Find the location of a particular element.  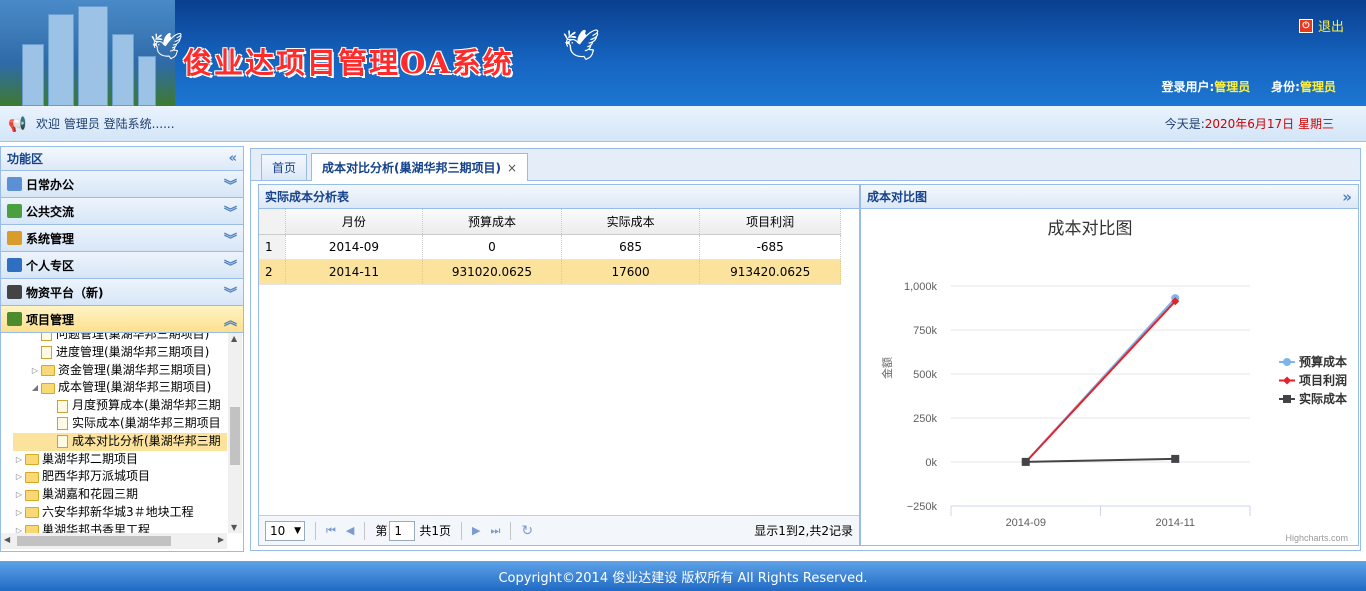

x-tick-label: 2014-09 is located at coordinates (1026, 523).